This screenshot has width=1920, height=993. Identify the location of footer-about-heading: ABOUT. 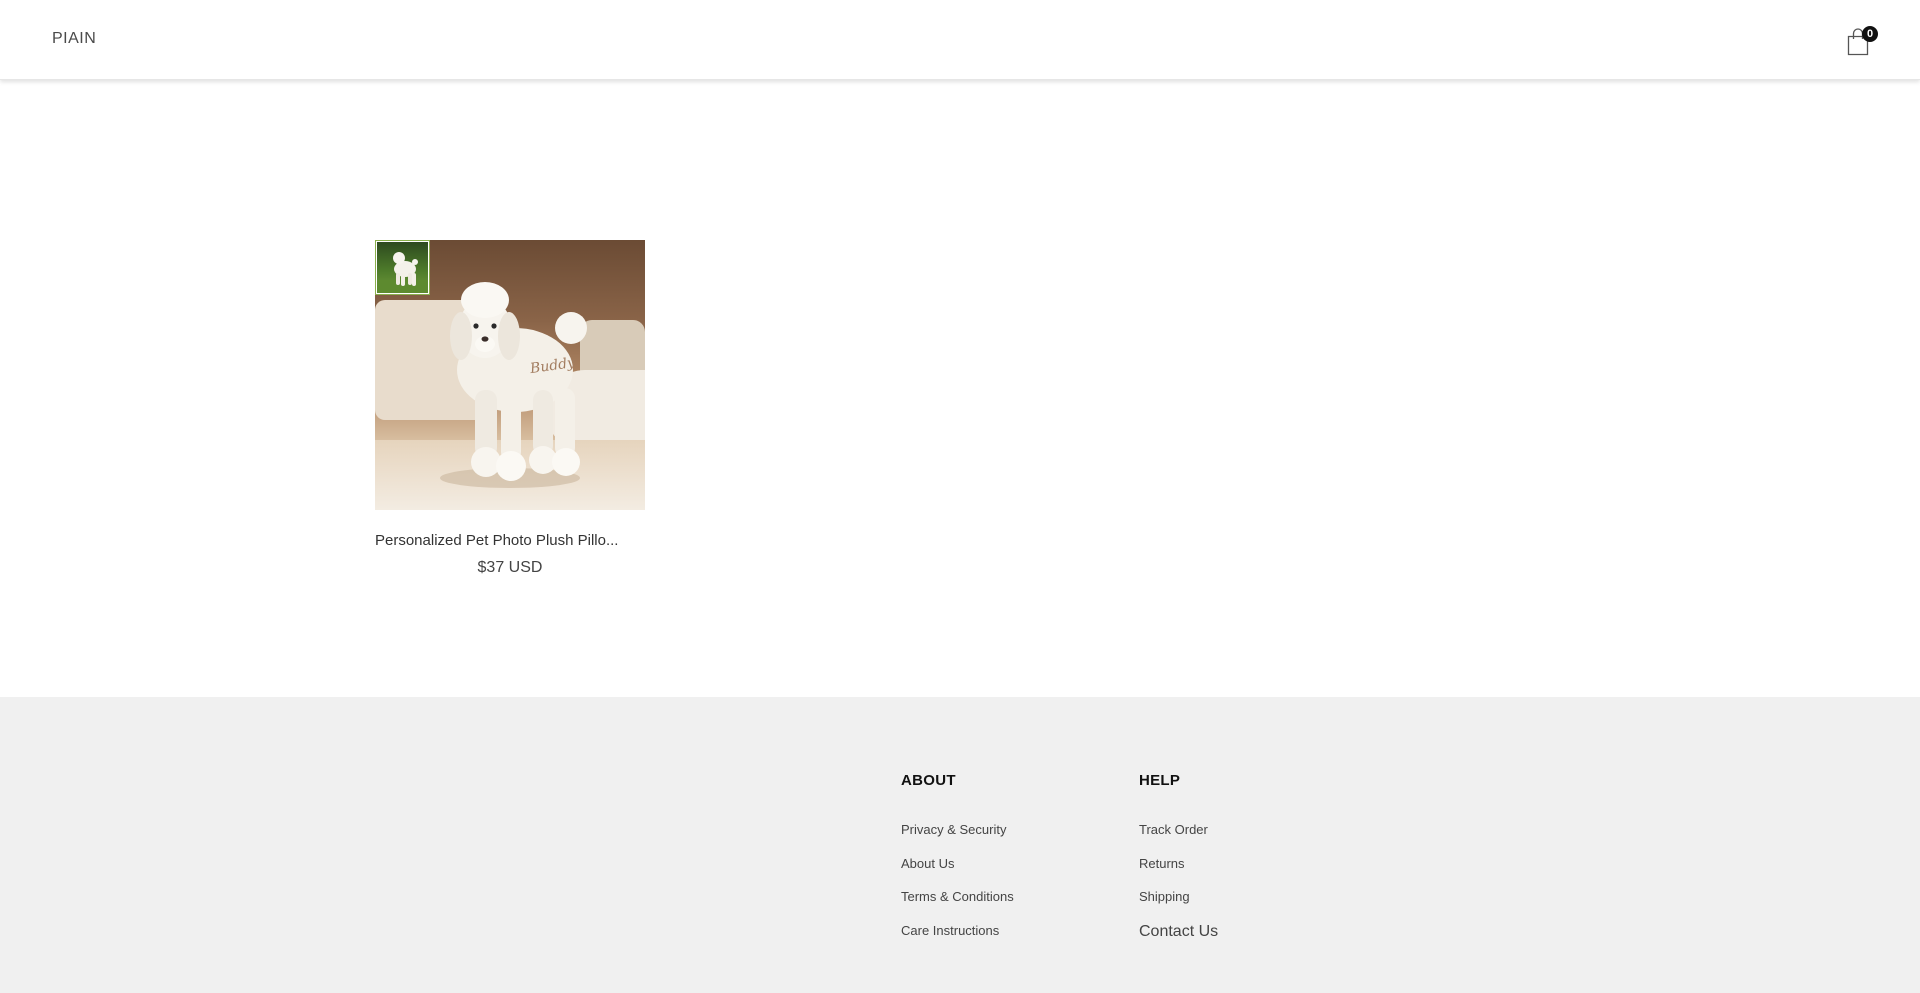
(928, 780).